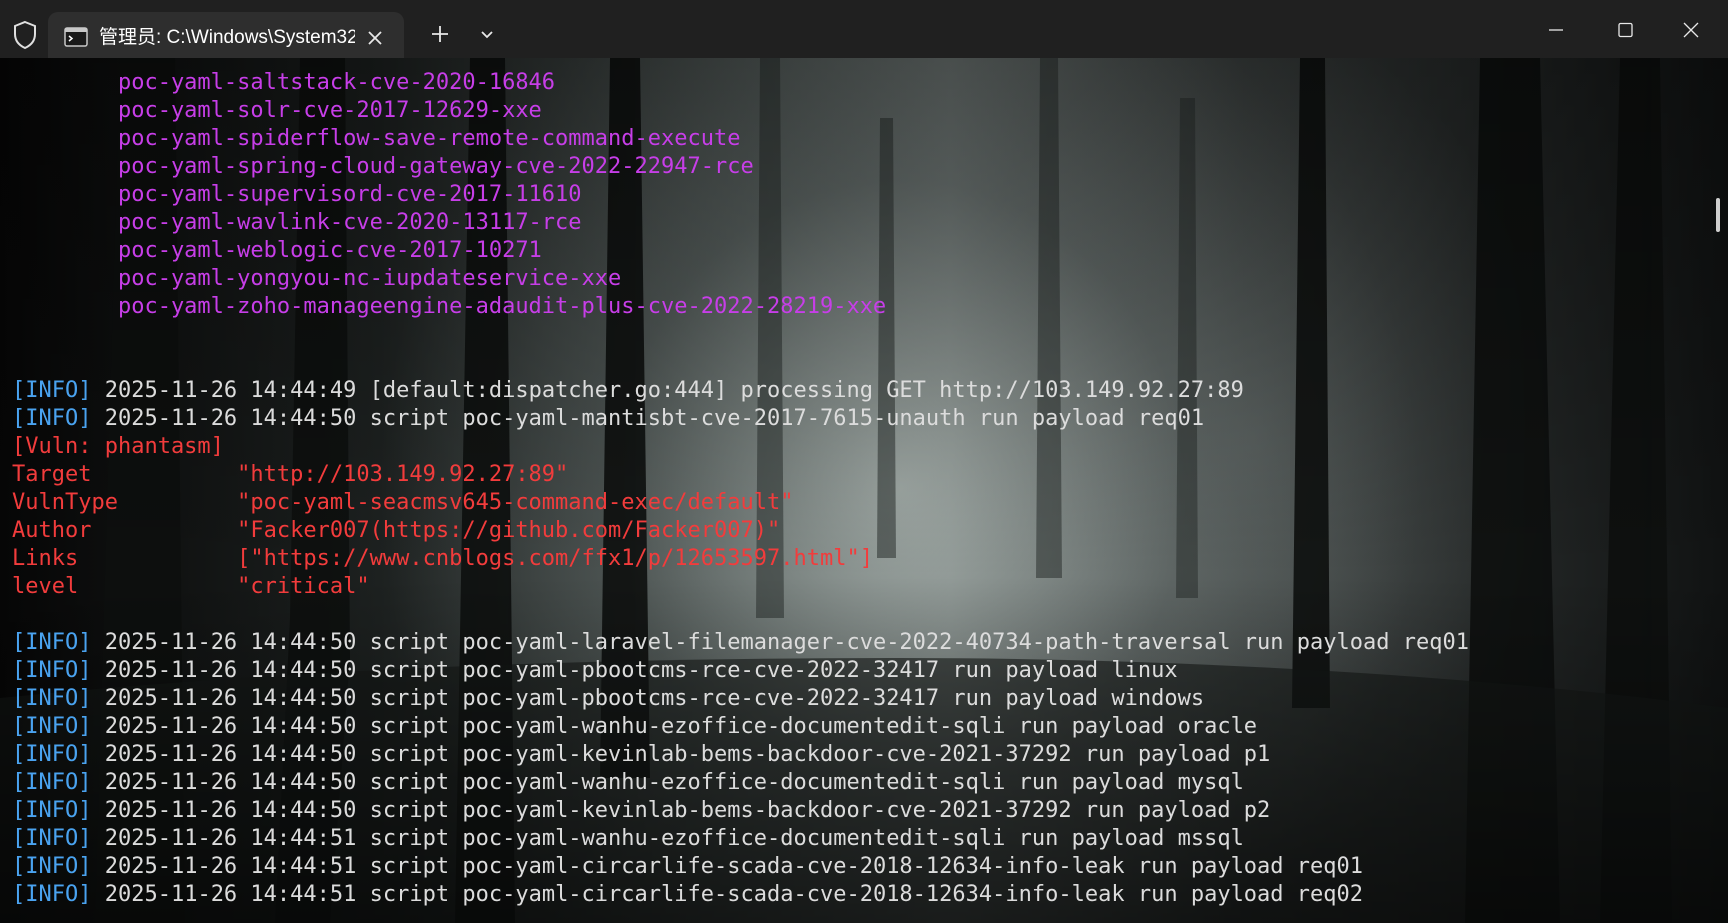  What do you see at coordinates (297, 194) in the screenshot?
I see `poc-name: poc-yaml-supervisord-cve-2017-11610` at bounding box center [297, 194].